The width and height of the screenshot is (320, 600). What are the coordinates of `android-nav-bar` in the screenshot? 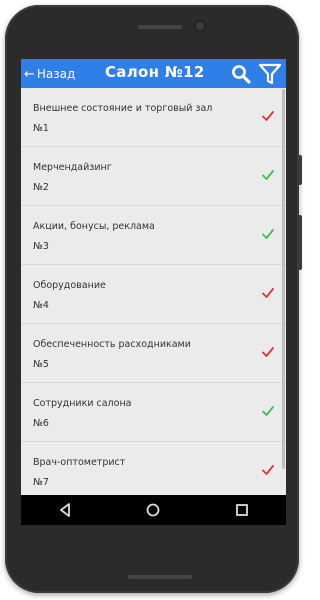 It's located at (153, 510).